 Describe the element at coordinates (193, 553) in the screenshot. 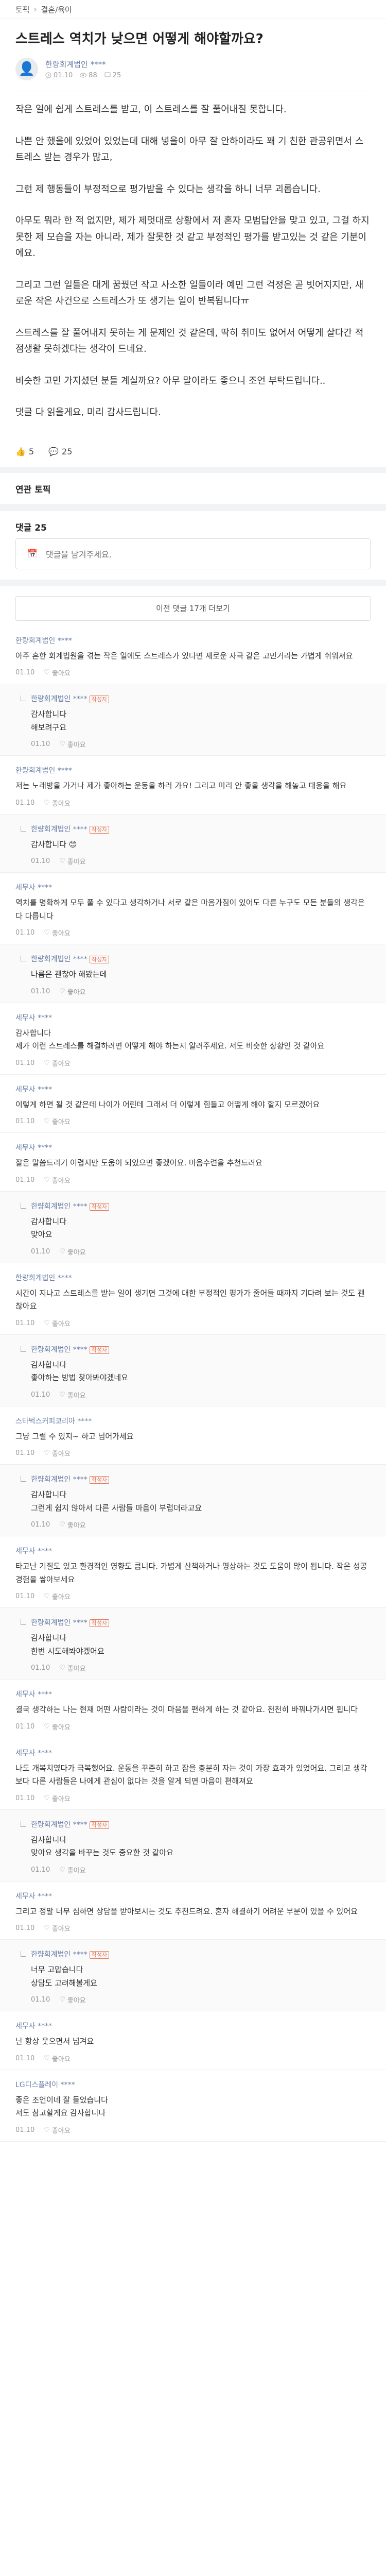

I see `comment-input: 📅 댓글을 남겨주세요.` at that location.